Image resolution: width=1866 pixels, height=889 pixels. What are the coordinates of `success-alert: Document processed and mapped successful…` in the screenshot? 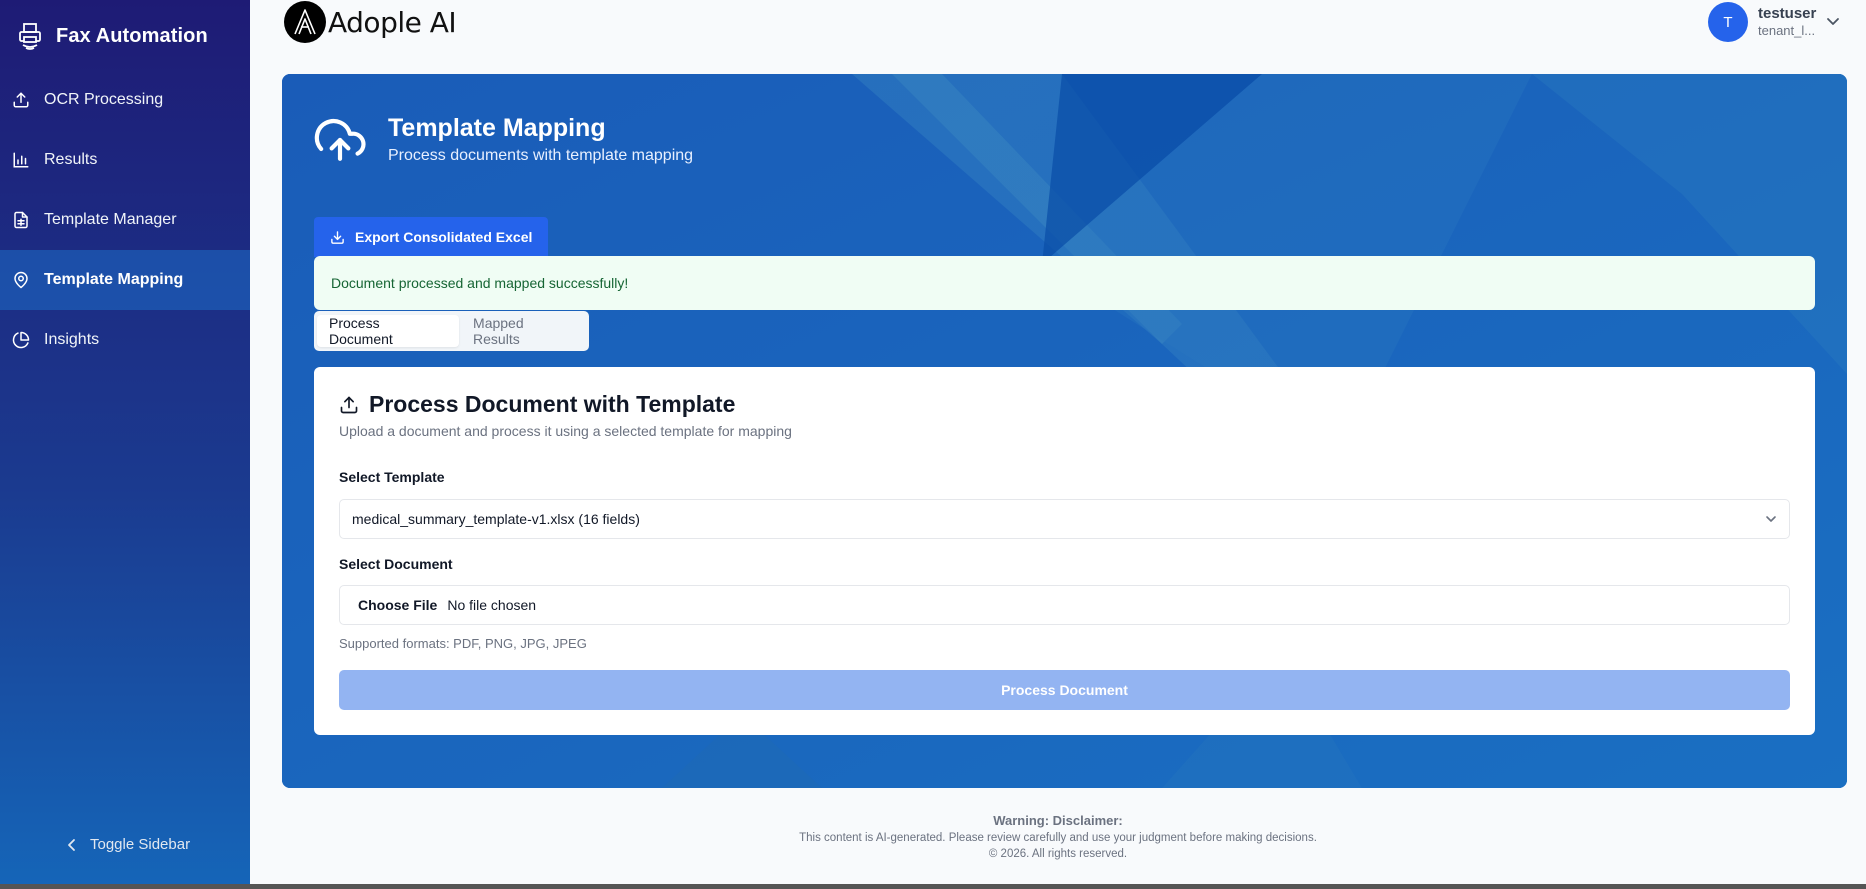 It's located at (1064, 283).